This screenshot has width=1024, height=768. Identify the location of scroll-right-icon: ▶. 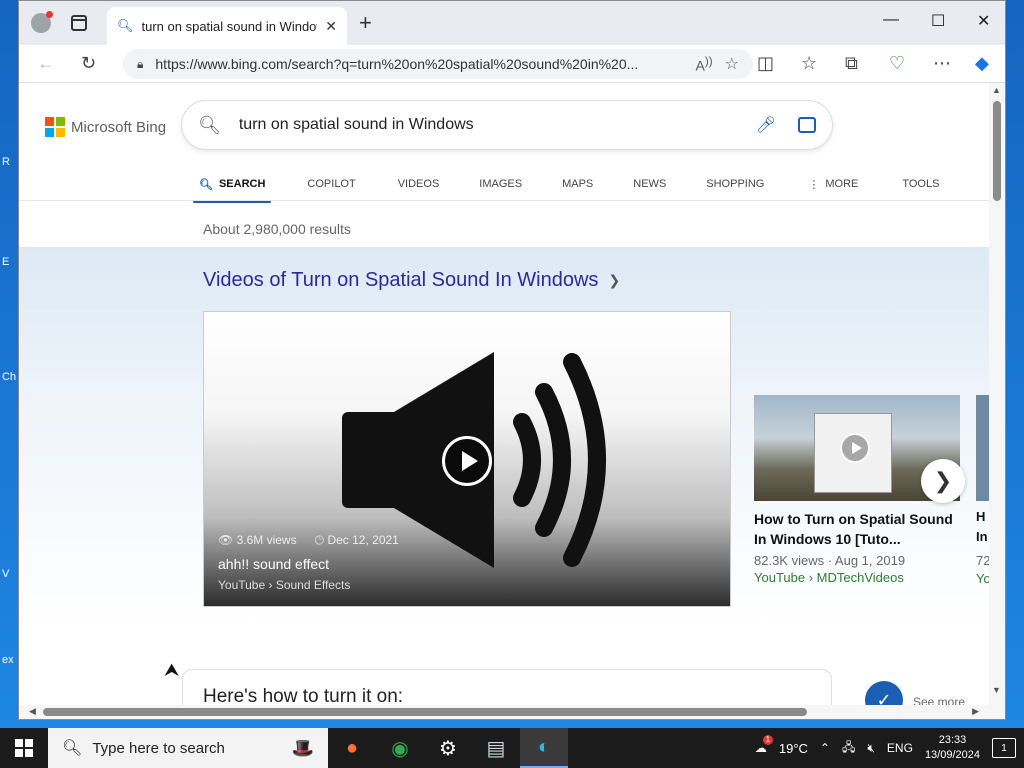
(975, 711).